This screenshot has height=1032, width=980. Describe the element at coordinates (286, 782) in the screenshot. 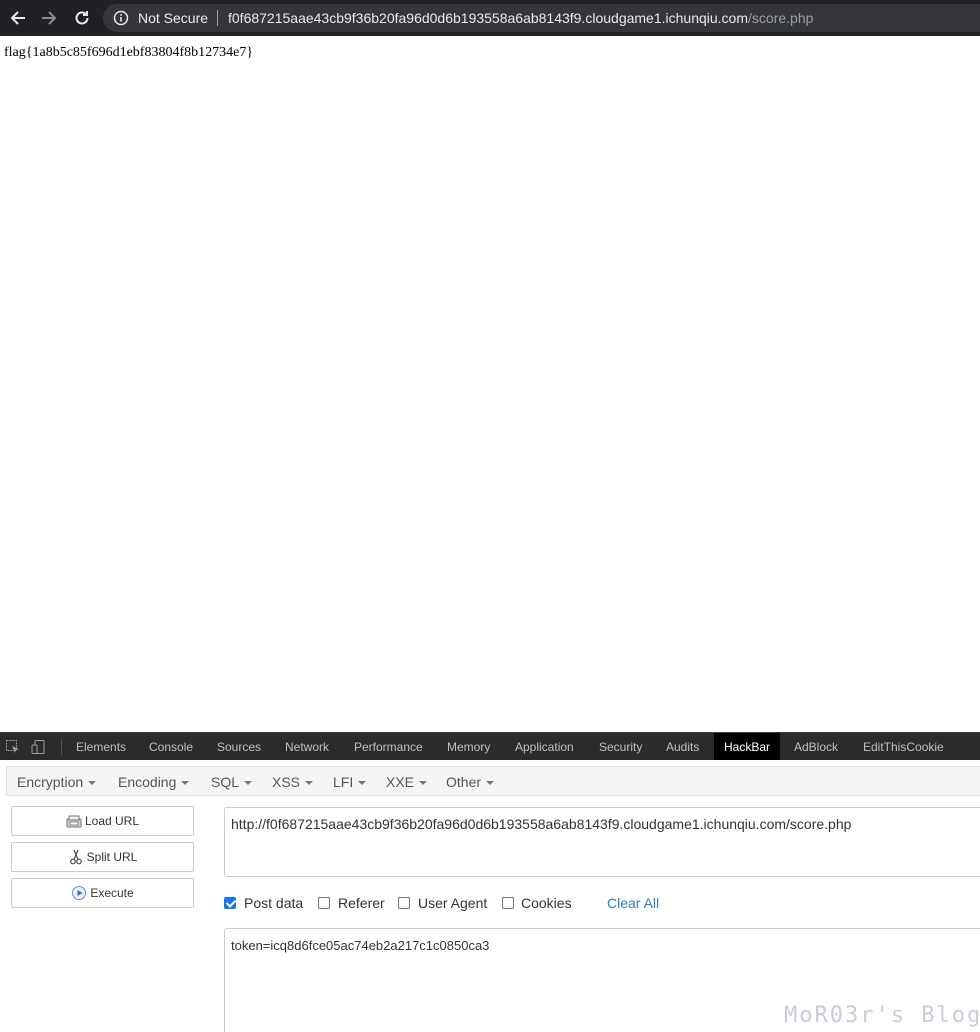

I see `menu-xss-label: XSS` at that location.